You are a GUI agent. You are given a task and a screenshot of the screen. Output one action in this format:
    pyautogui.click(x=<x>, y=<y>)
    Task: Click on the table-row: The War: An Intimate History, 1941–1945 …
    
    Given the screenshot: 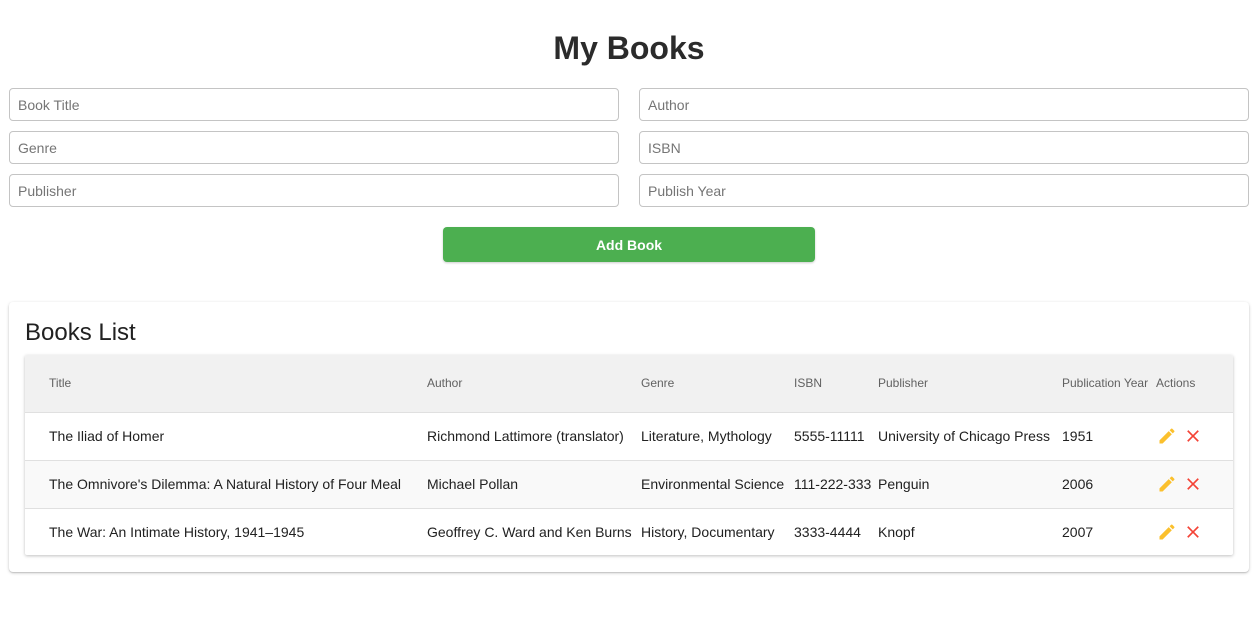 What is the action you would take?
    pyautogui.click(x=629, y=531)
    